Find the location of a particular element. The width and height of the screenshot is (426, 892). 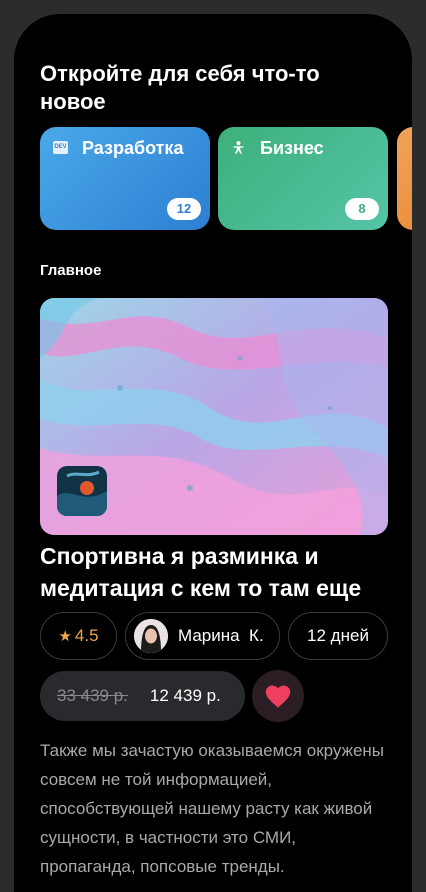

heart-icon is located at coordinates (278, 696).